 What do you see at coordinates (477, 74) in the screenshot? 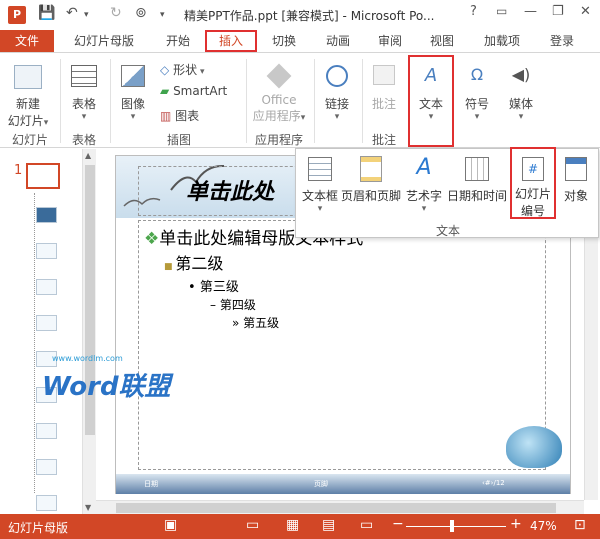
I see `omega-icon: Ω` at bounding box center [477, 74].